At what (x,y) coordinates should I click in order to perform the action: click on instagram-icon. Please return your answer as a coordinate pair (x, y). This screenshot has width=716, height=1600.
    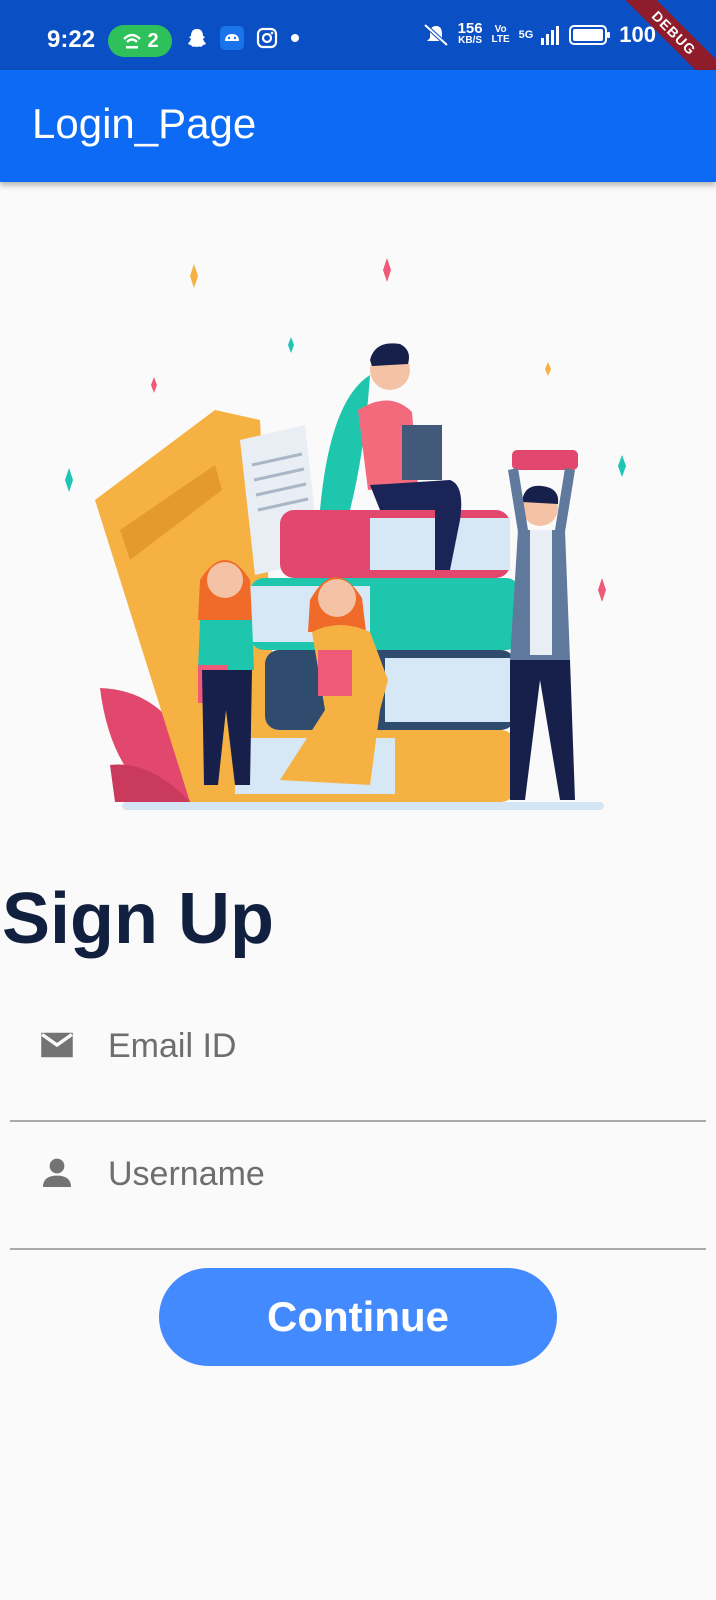
    Looking at the image, I should click on (267, 38).